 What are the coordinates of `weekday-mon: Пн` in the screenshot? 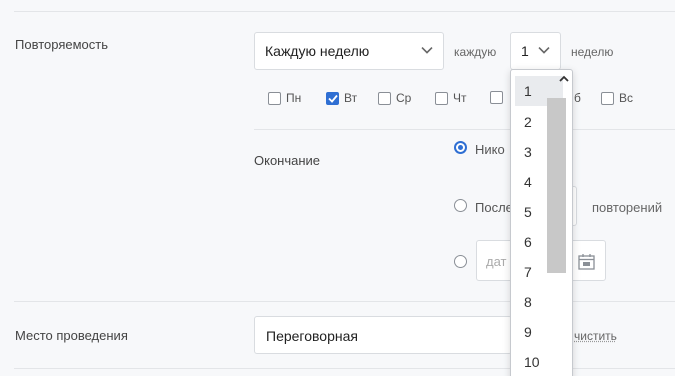 It's located at (284, 98).